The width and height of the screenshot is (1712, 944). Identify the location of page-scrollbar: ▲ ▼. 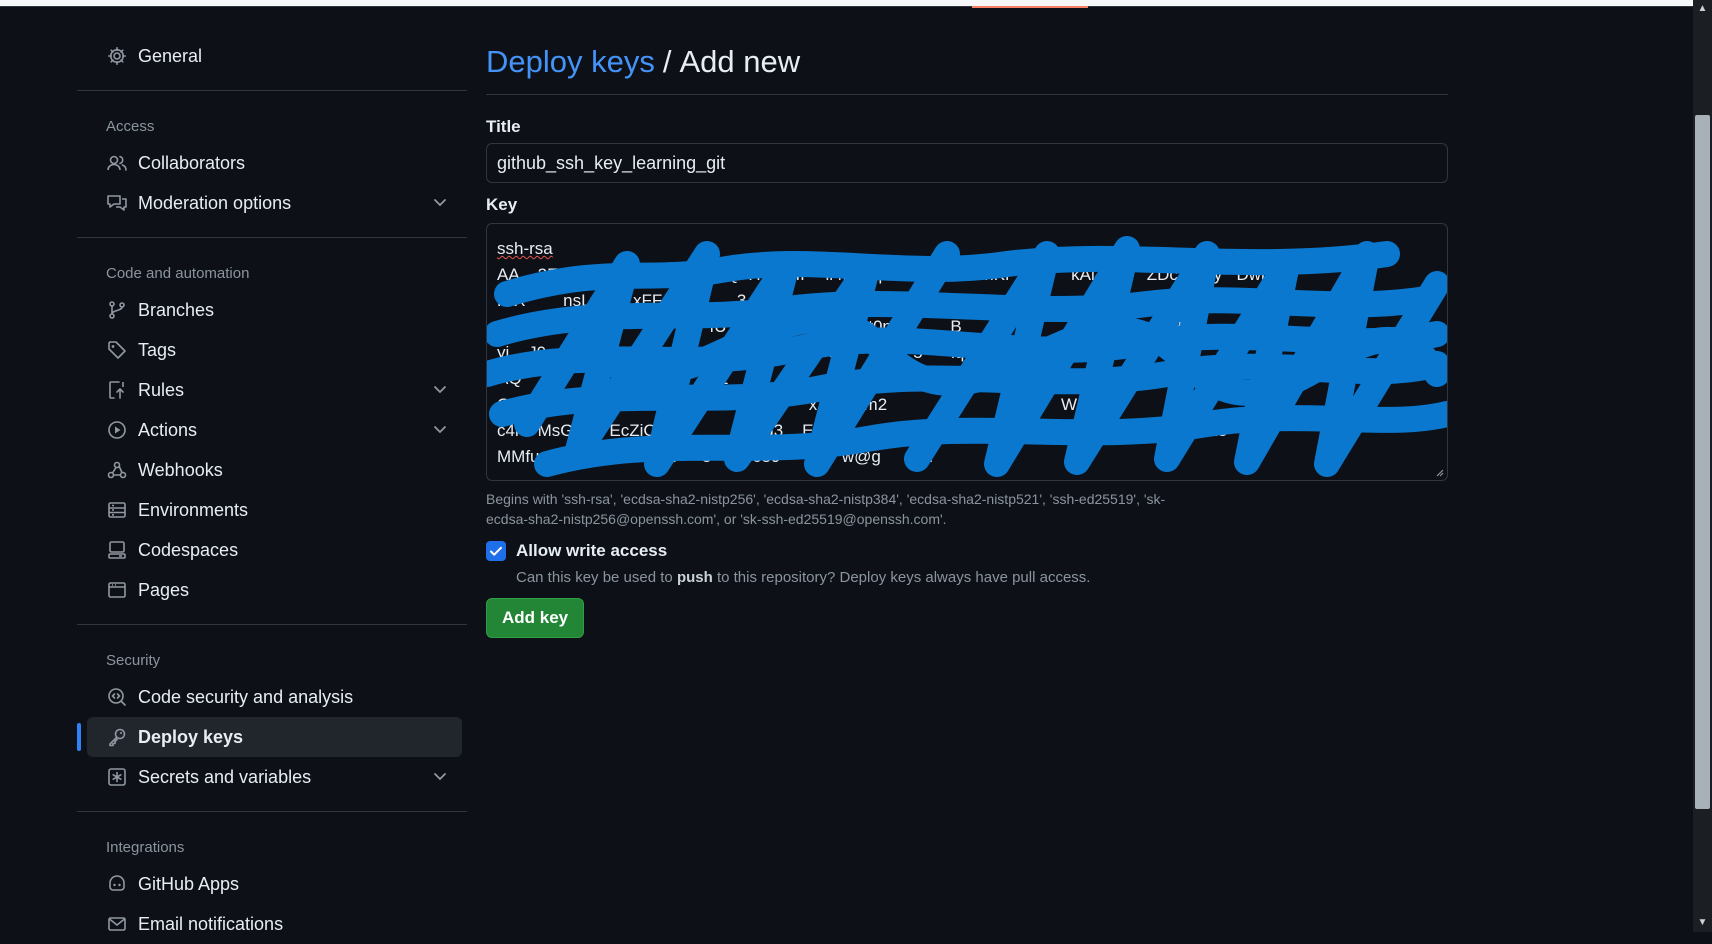
(1702, 466).